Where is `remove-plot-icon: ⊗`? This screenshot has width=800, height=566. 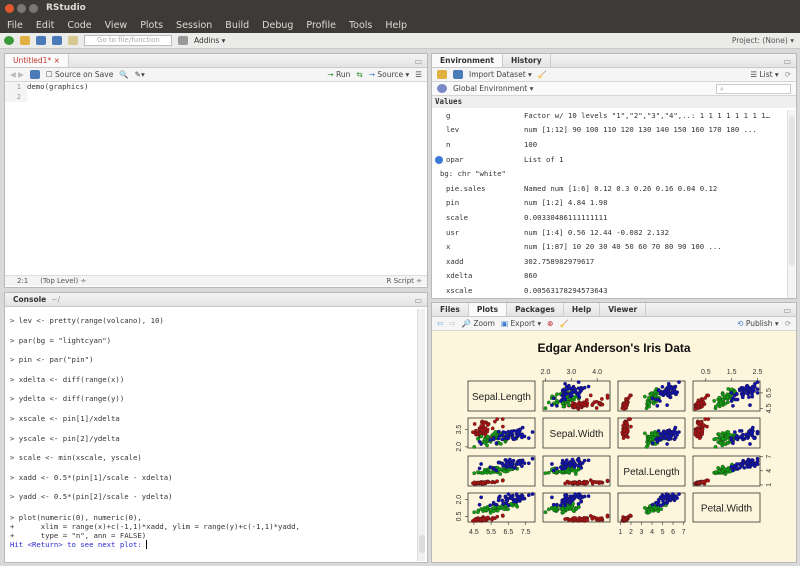
remove-plot-icon: ⊗ is located at coordinates (550, 323).